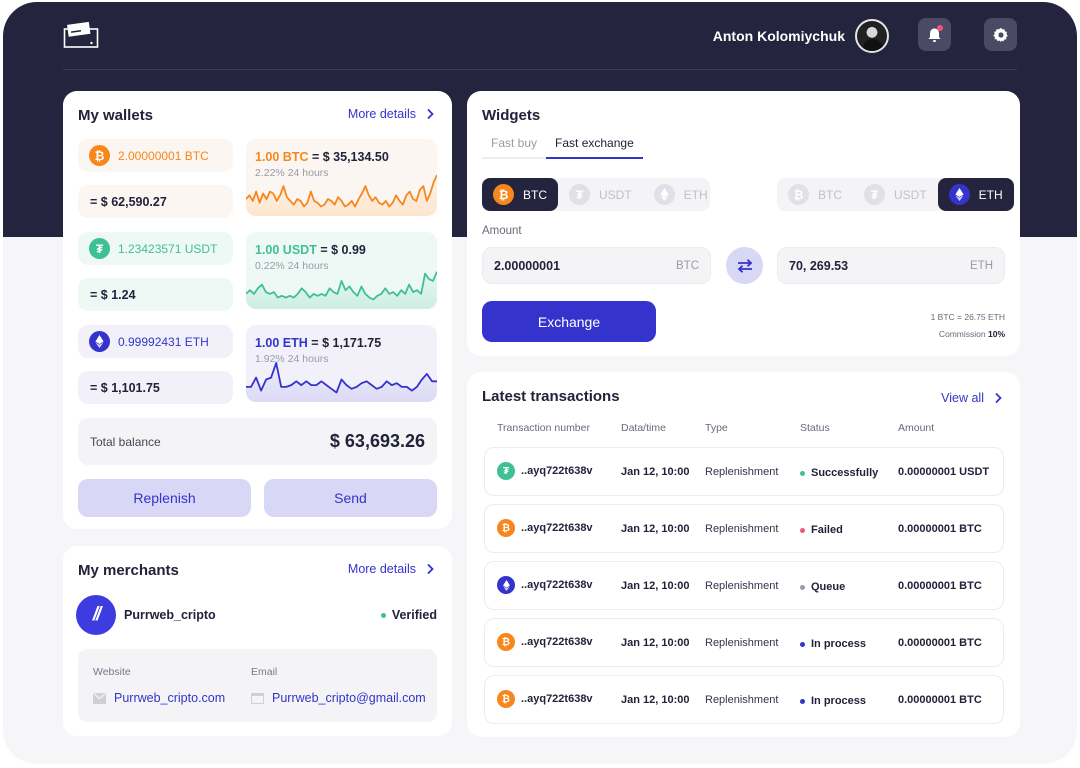 Image resolution: width=1080 pixels, height=768 pixels. What do you see at coordinates (1000, 34) in the screenshot?
I see `settings-button` at bounding box center [1000, 34].